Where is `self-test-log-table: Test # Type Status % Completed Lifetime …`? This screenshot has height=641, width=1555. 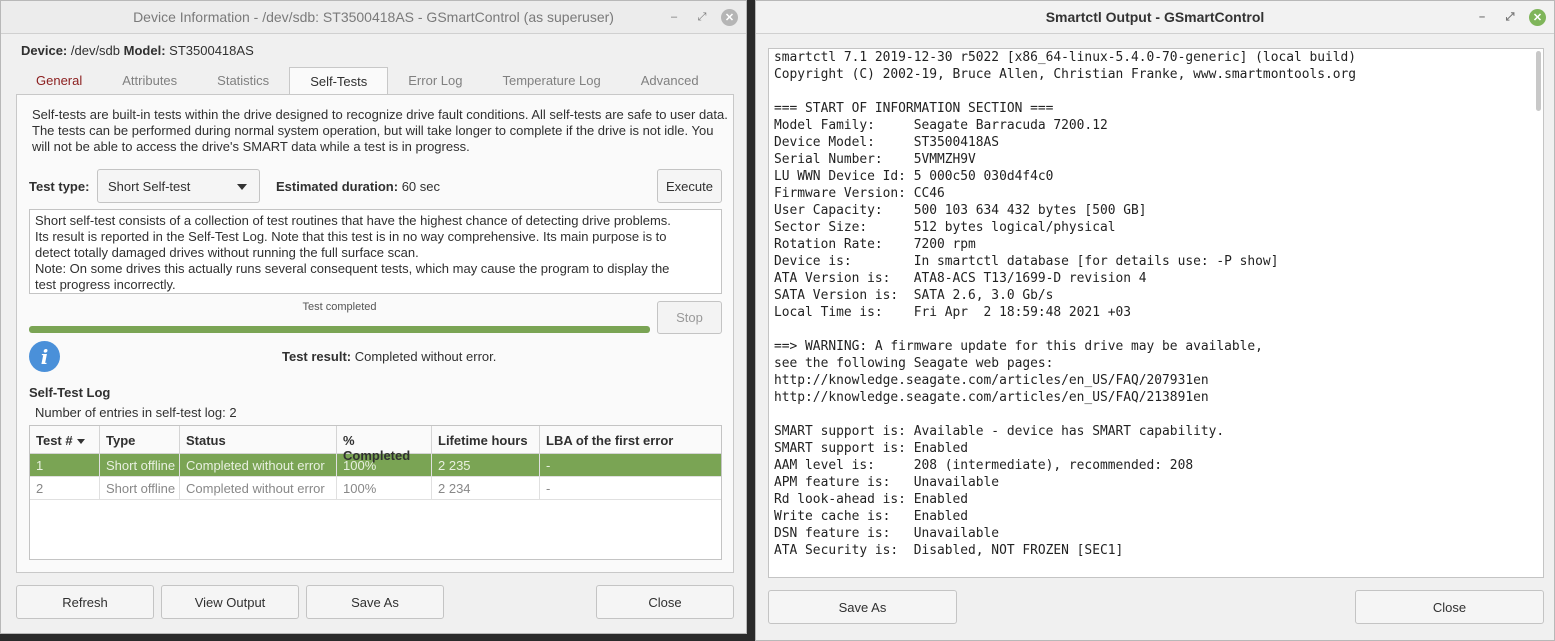 self-test-log-table: Test # Type Status % Completed Lifetime … is located at coordinates (375, 492).